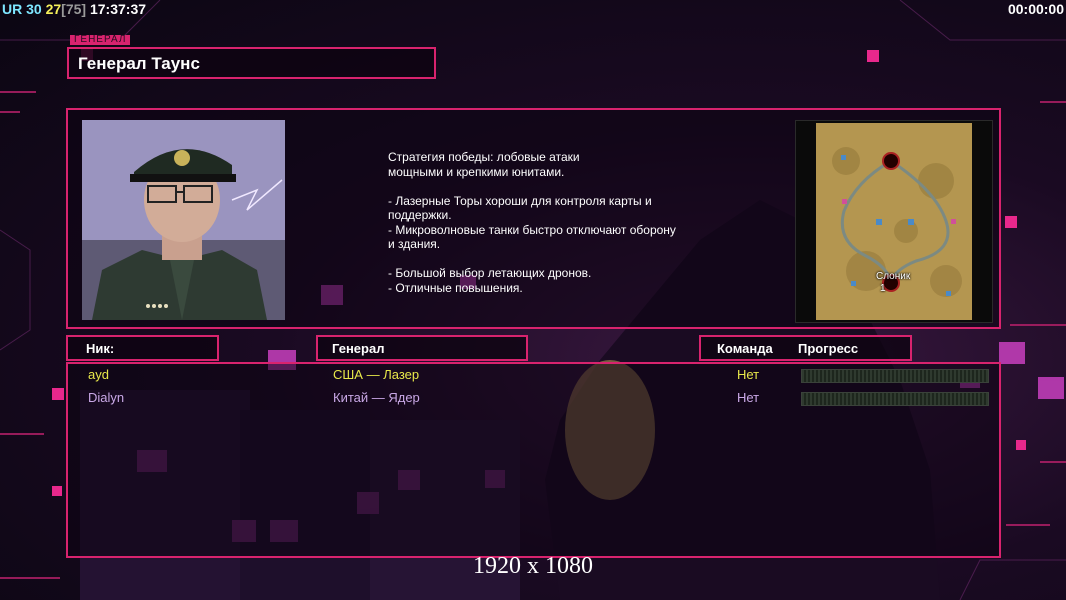 This screenshot has width=1066, height=600. I want to click on ur-label: UR, so click(12, 9).